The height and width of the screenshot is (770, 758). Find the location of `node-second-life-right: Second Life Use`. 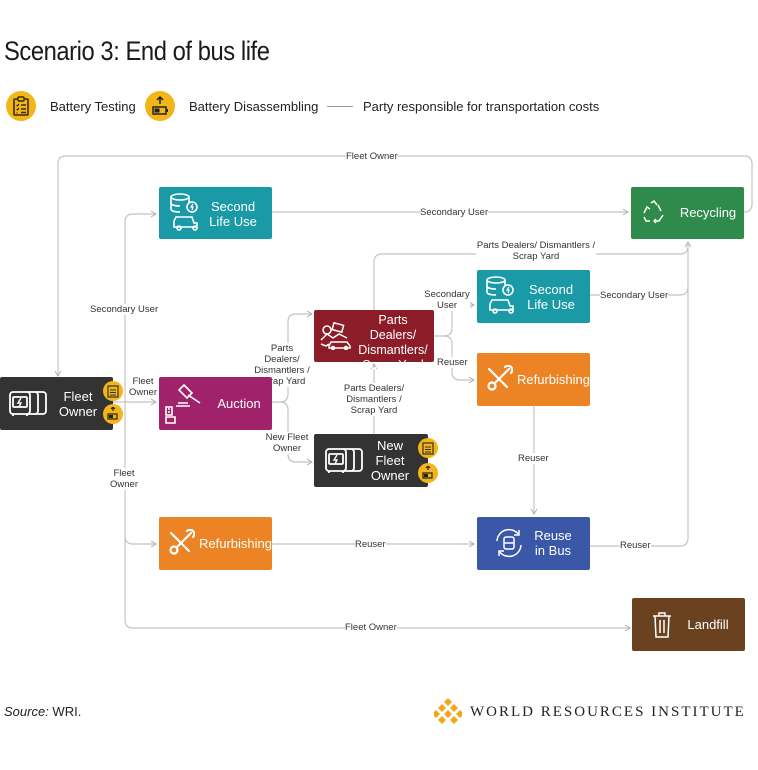

node-second-life-right: Second Life Use is located at coordinates (533, 296).